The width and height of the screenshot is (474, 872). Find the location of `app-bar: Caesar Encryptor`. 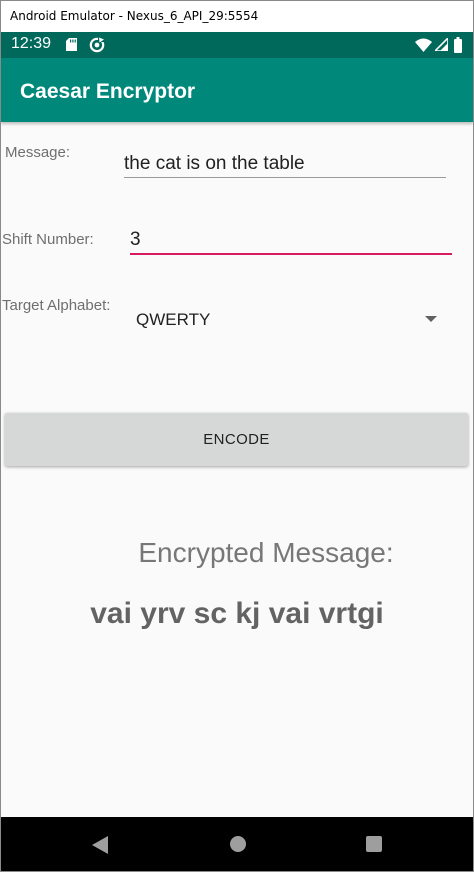

app-bar: Caesar Encryptor is located at coordinates (237, 90).